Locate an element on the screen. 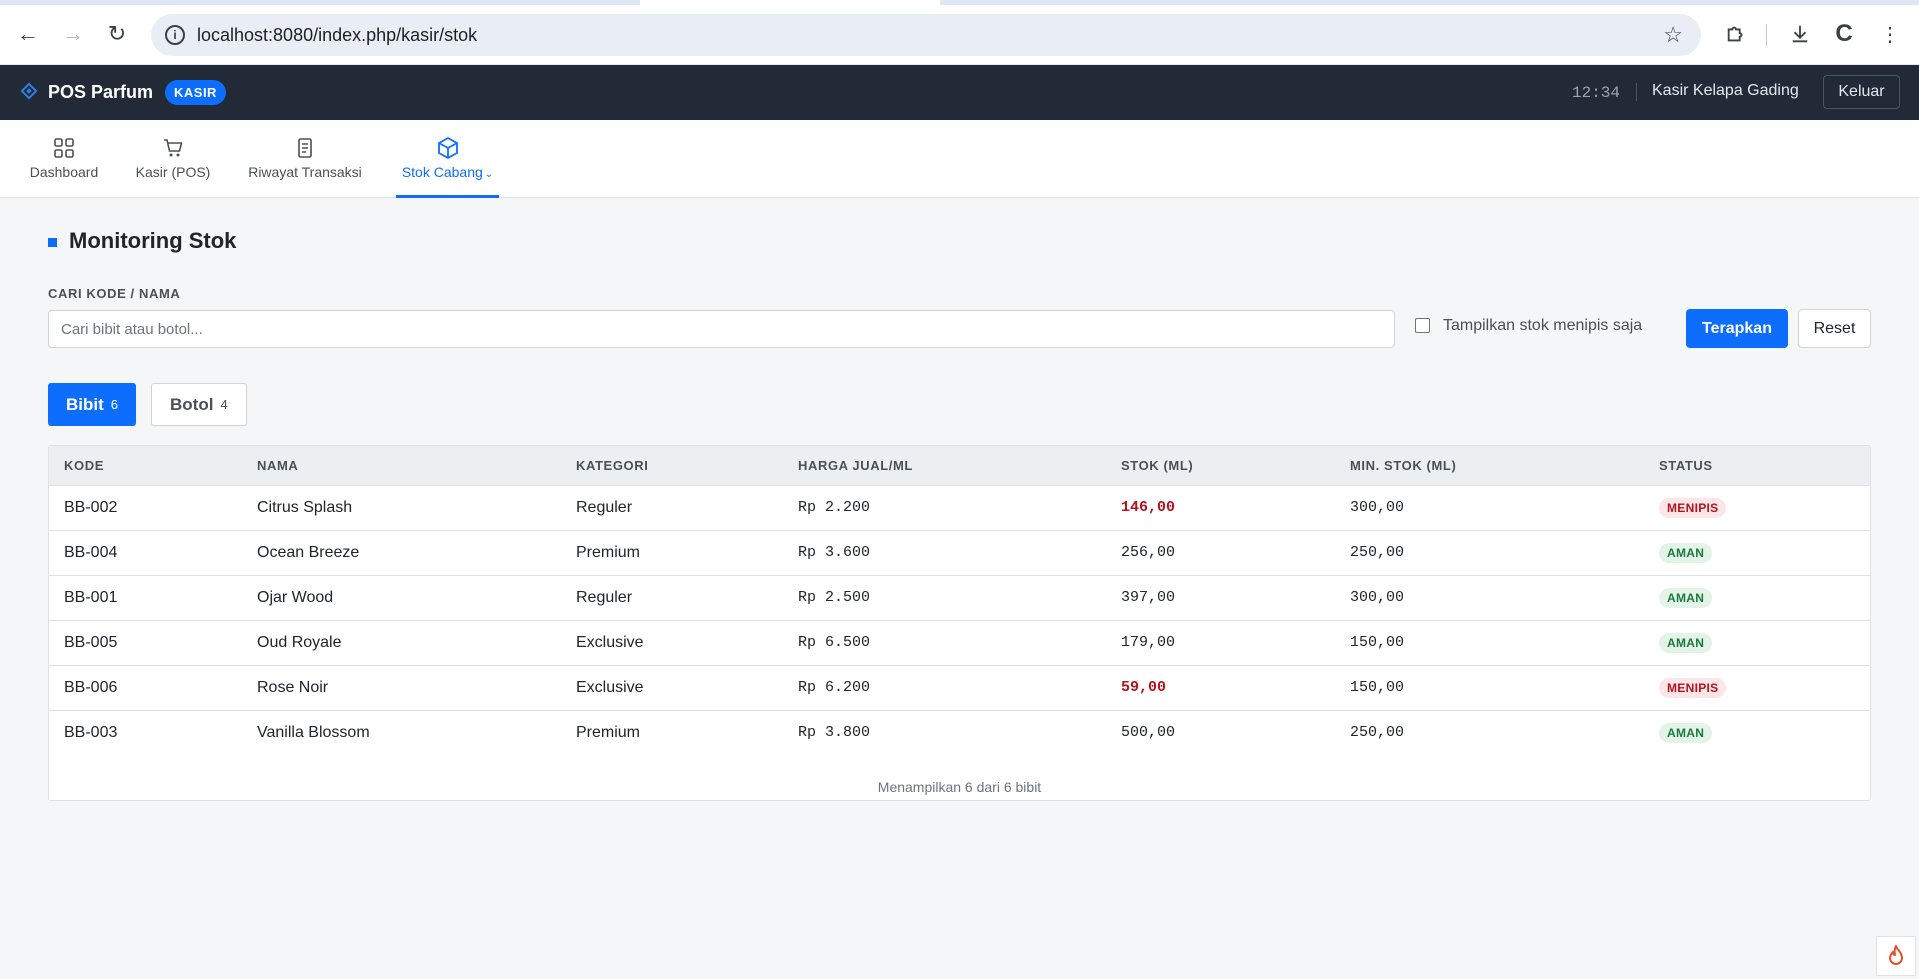 The width and height of the screenshot is (1919, 979). cell-kode: BB-005 is located at coordinates (145, 643).